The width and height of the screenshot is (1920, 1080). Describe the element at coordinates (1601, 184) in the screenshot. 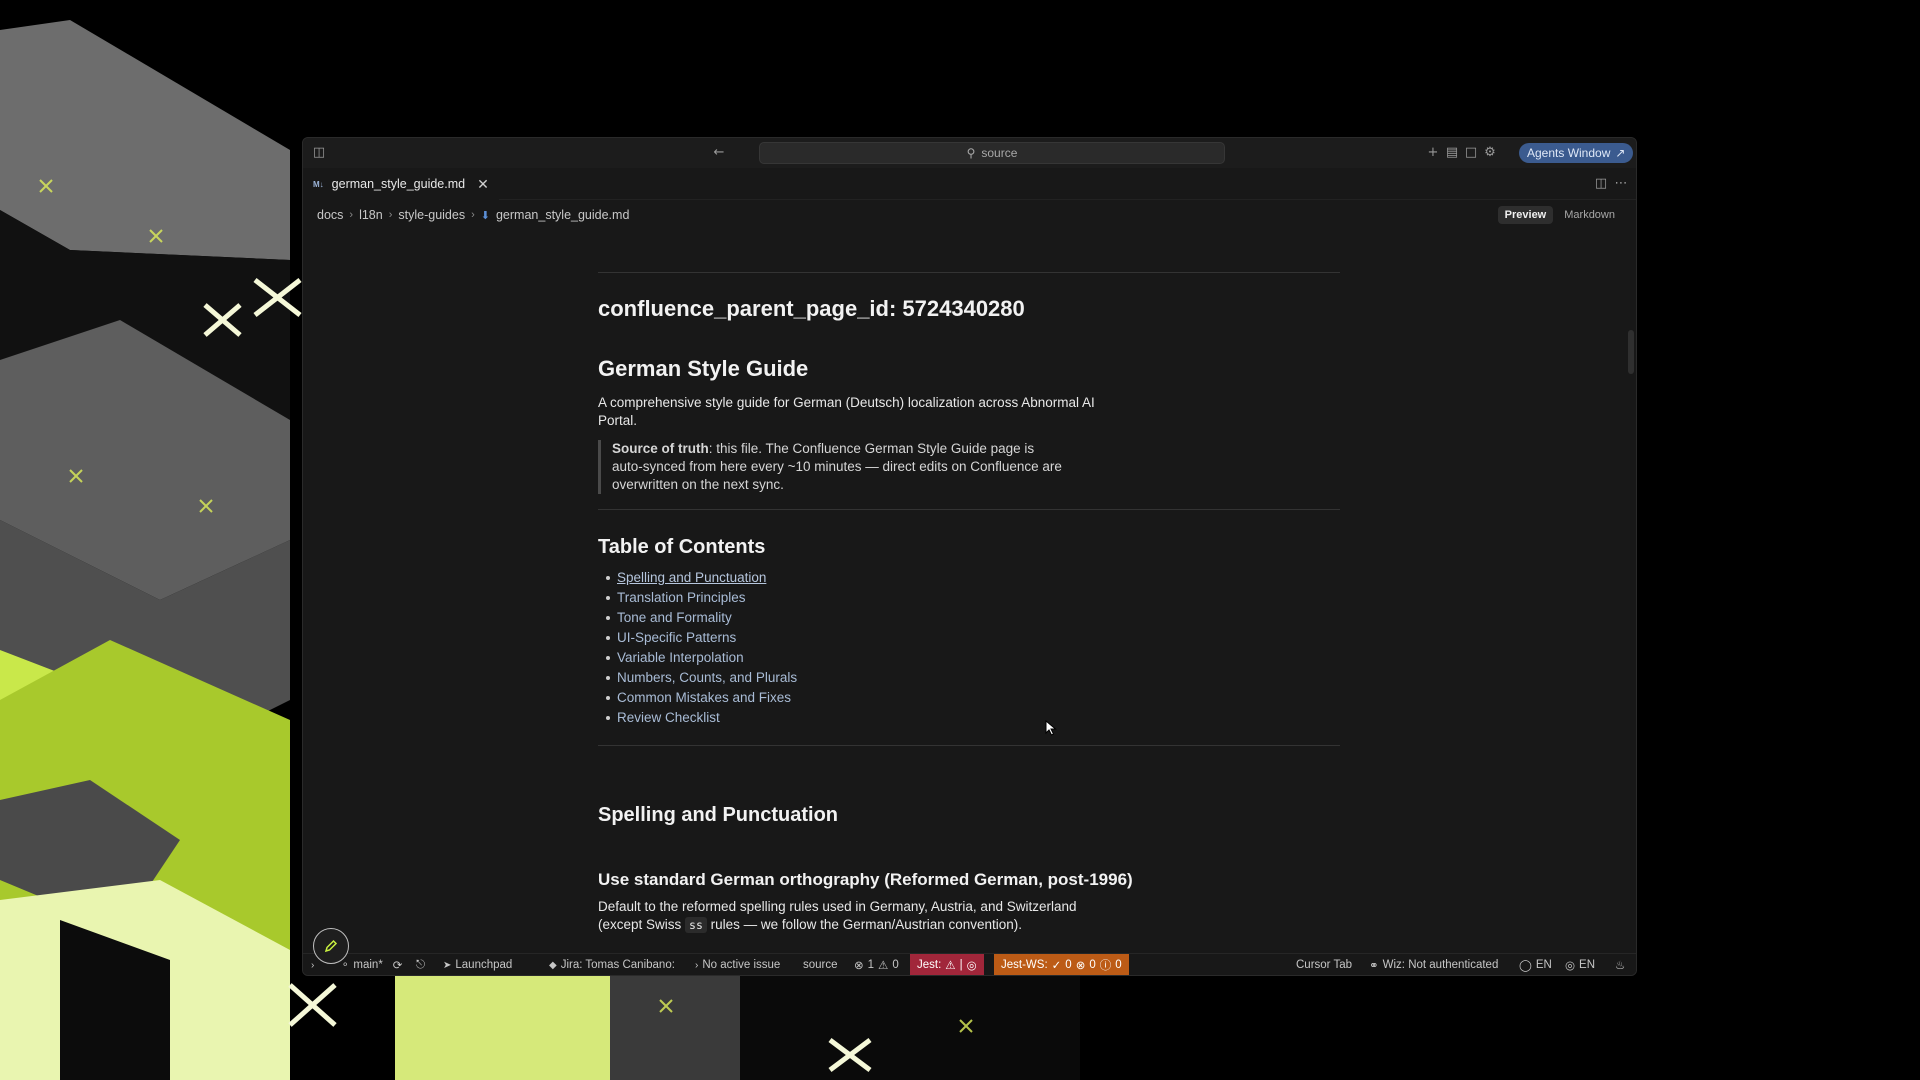

I see `split-editor-icon: ◫` at that location.